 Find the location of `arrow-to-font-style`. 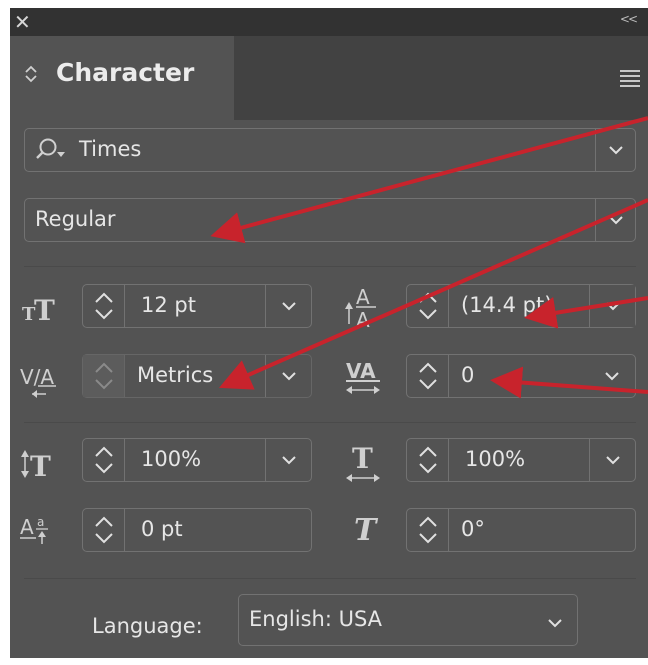

arrow-to-font-style is located at coordinates (429, 180).